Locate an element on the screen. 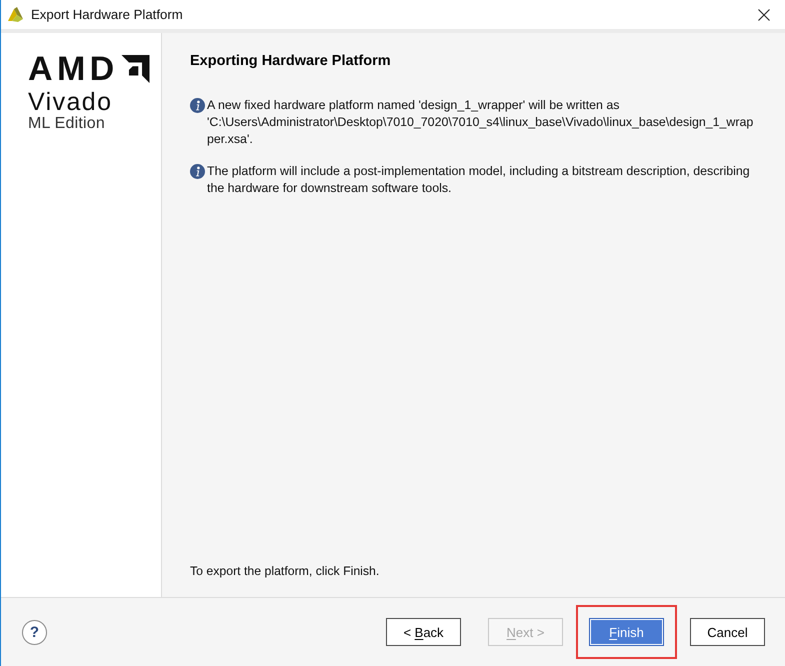 This screenshot has width=785, height=666. help-button: ? is located at coordinates (34, 632).